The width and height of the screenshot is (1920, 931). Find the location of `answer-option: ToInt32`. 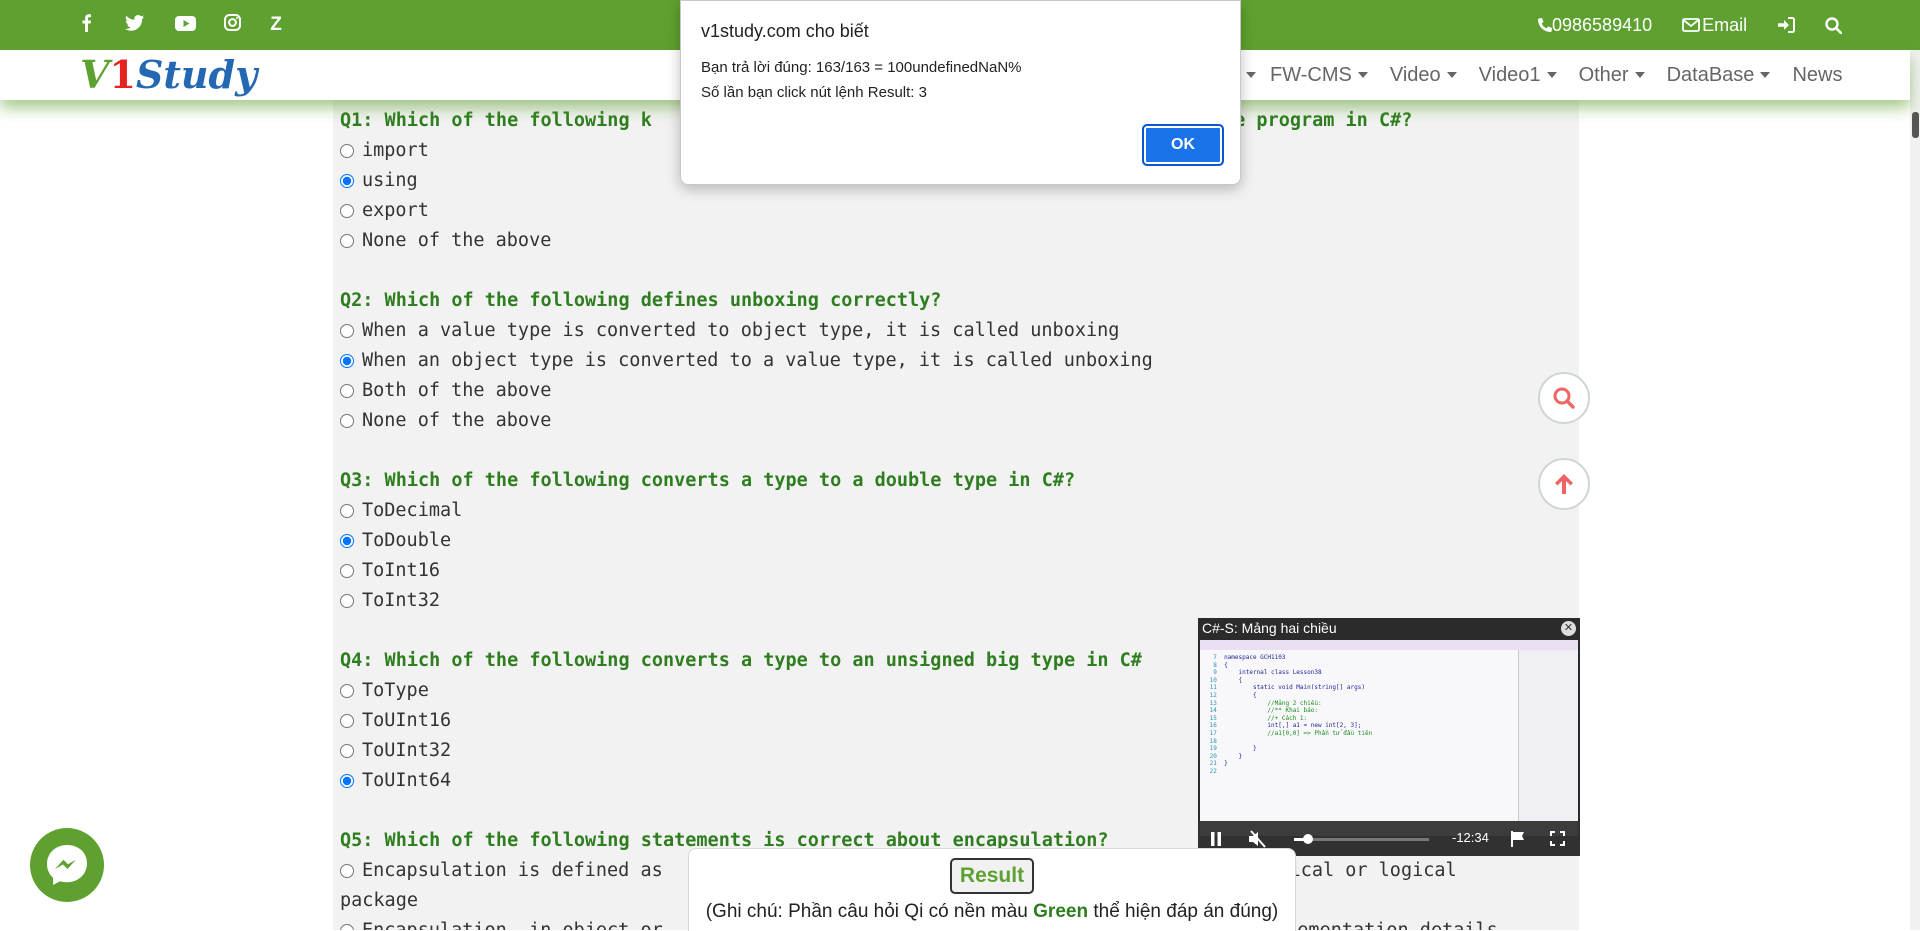

answer-option: ToInt32 is located at coordinates (955, 601).